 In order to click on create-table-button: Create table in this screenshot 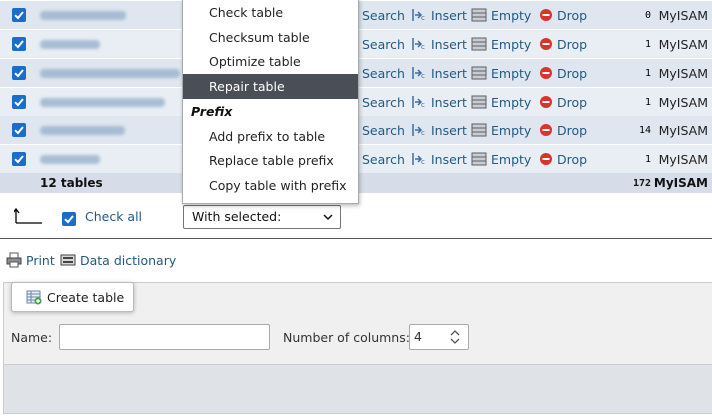, I will do `click(72, 297)`.